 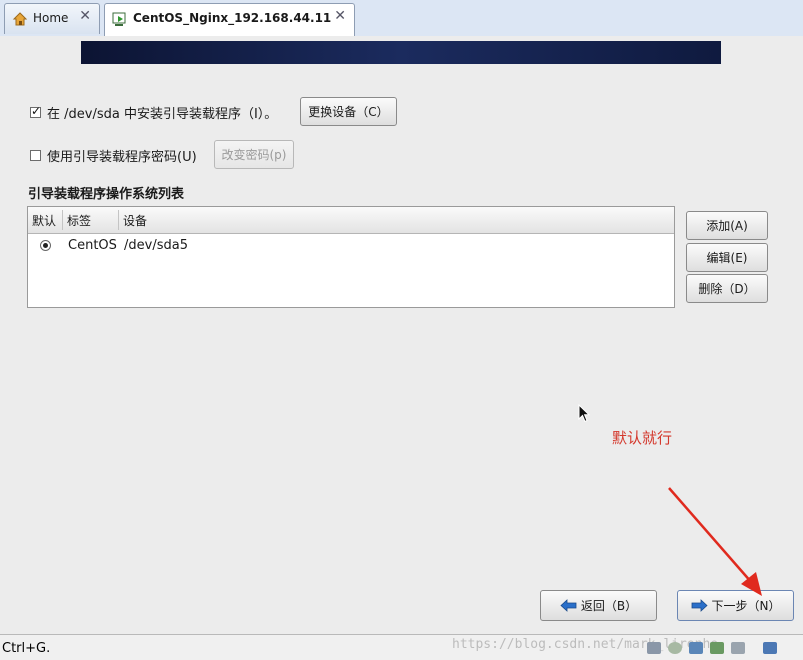 What do you see at coordinates (696, 648) in the screenshot?
I see `network-icon` at bounding box center [696, 648].